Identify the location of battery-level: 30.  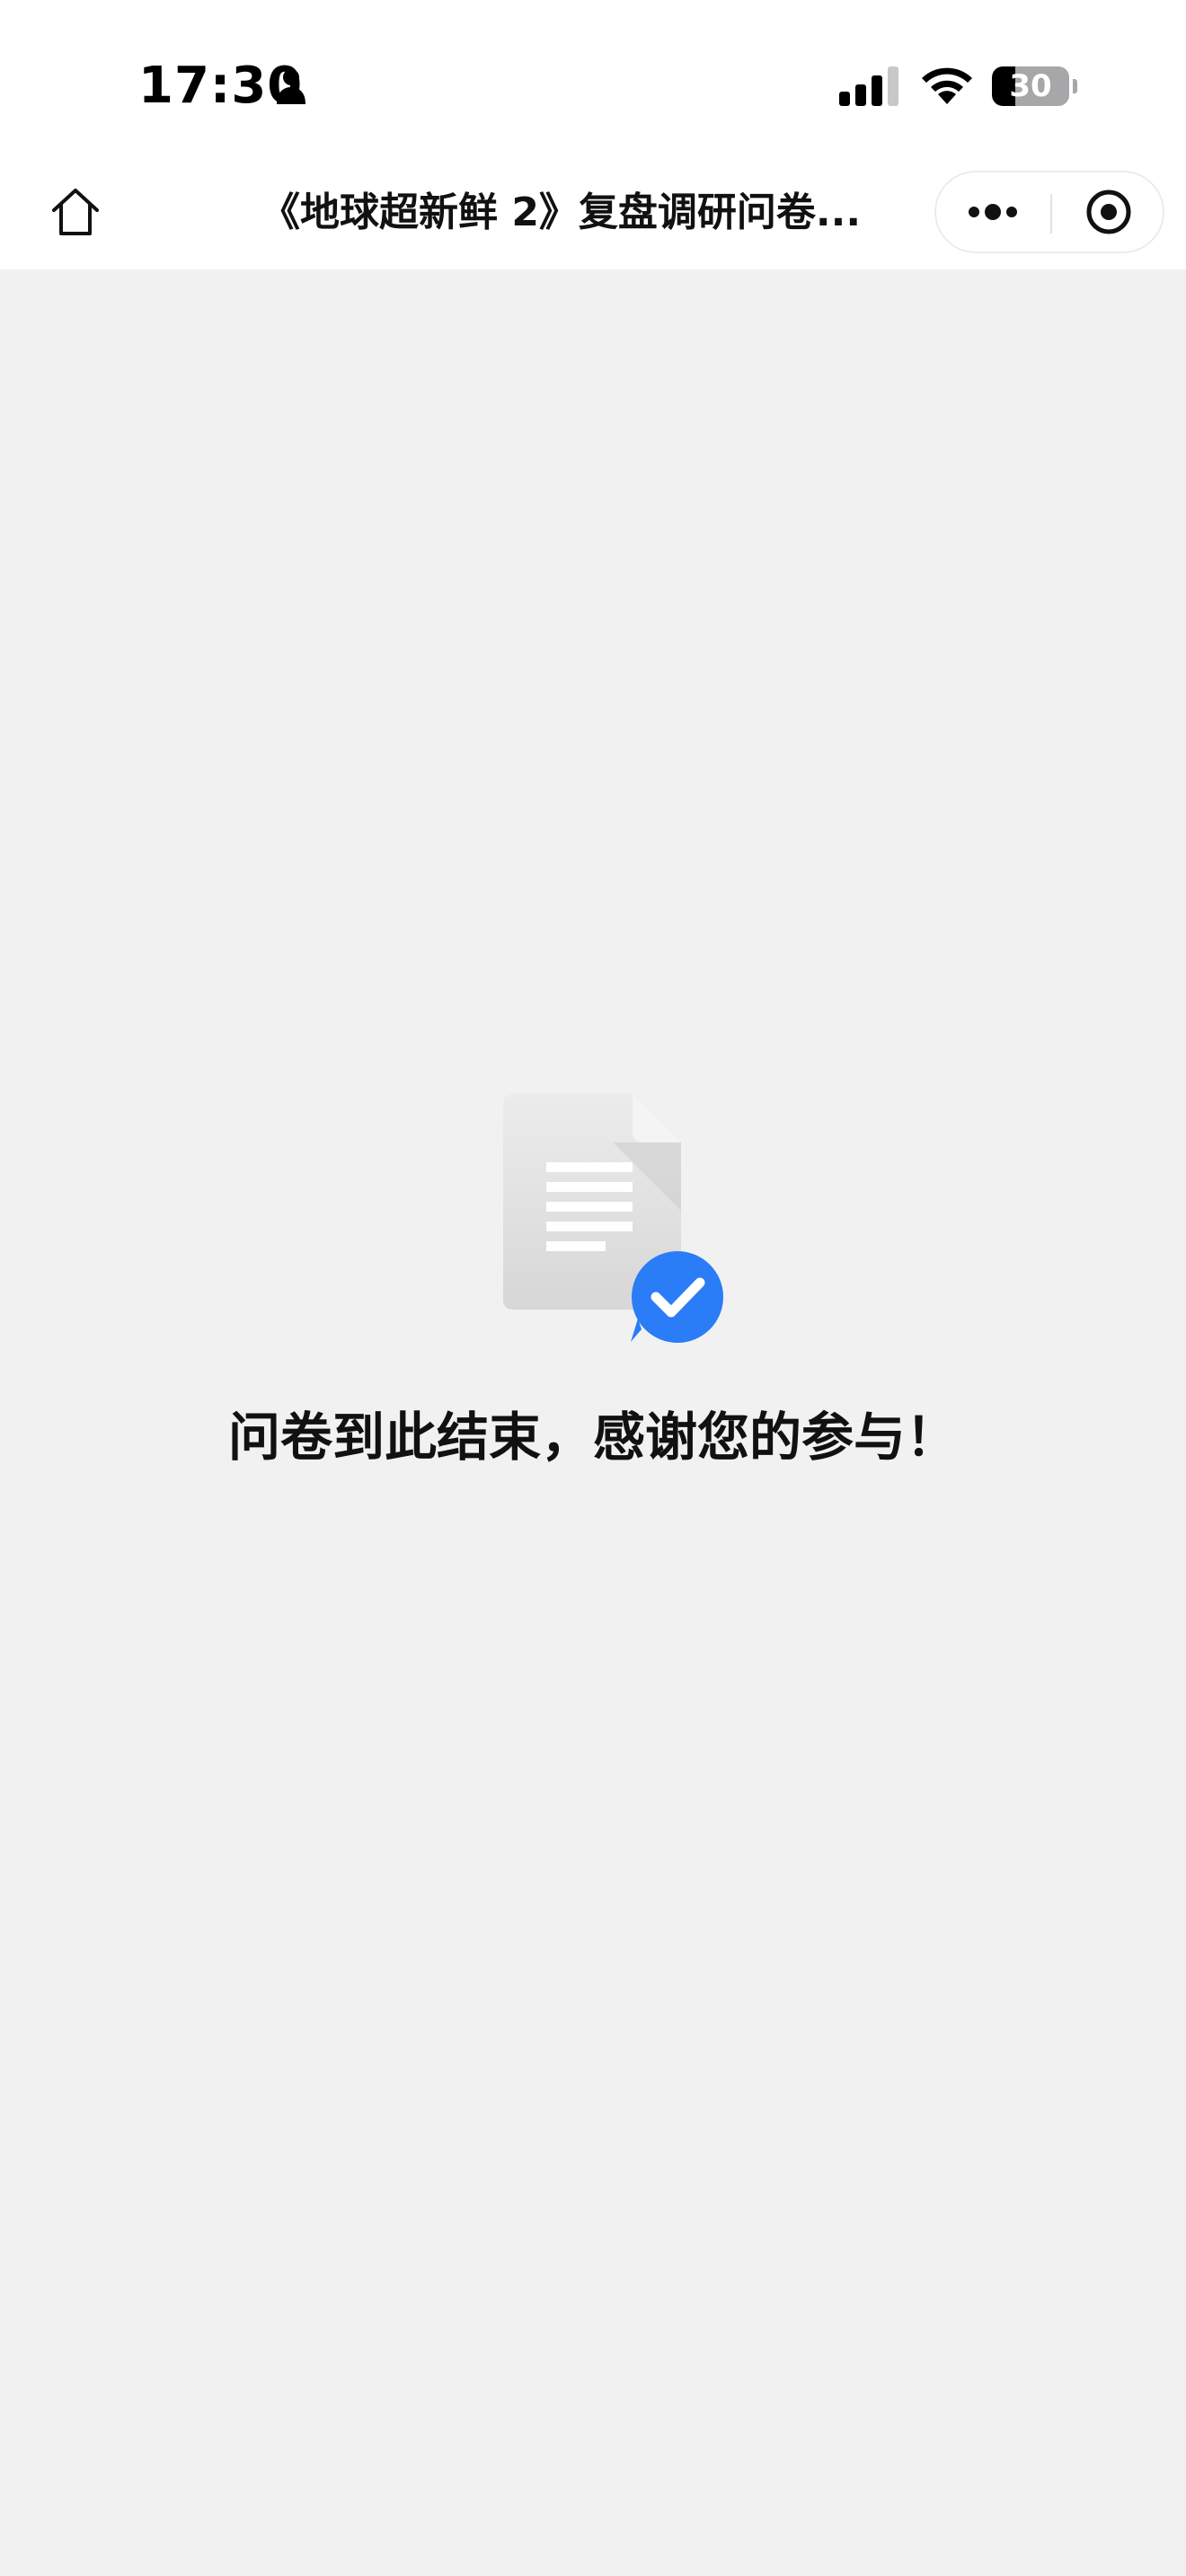
(1030, 86).